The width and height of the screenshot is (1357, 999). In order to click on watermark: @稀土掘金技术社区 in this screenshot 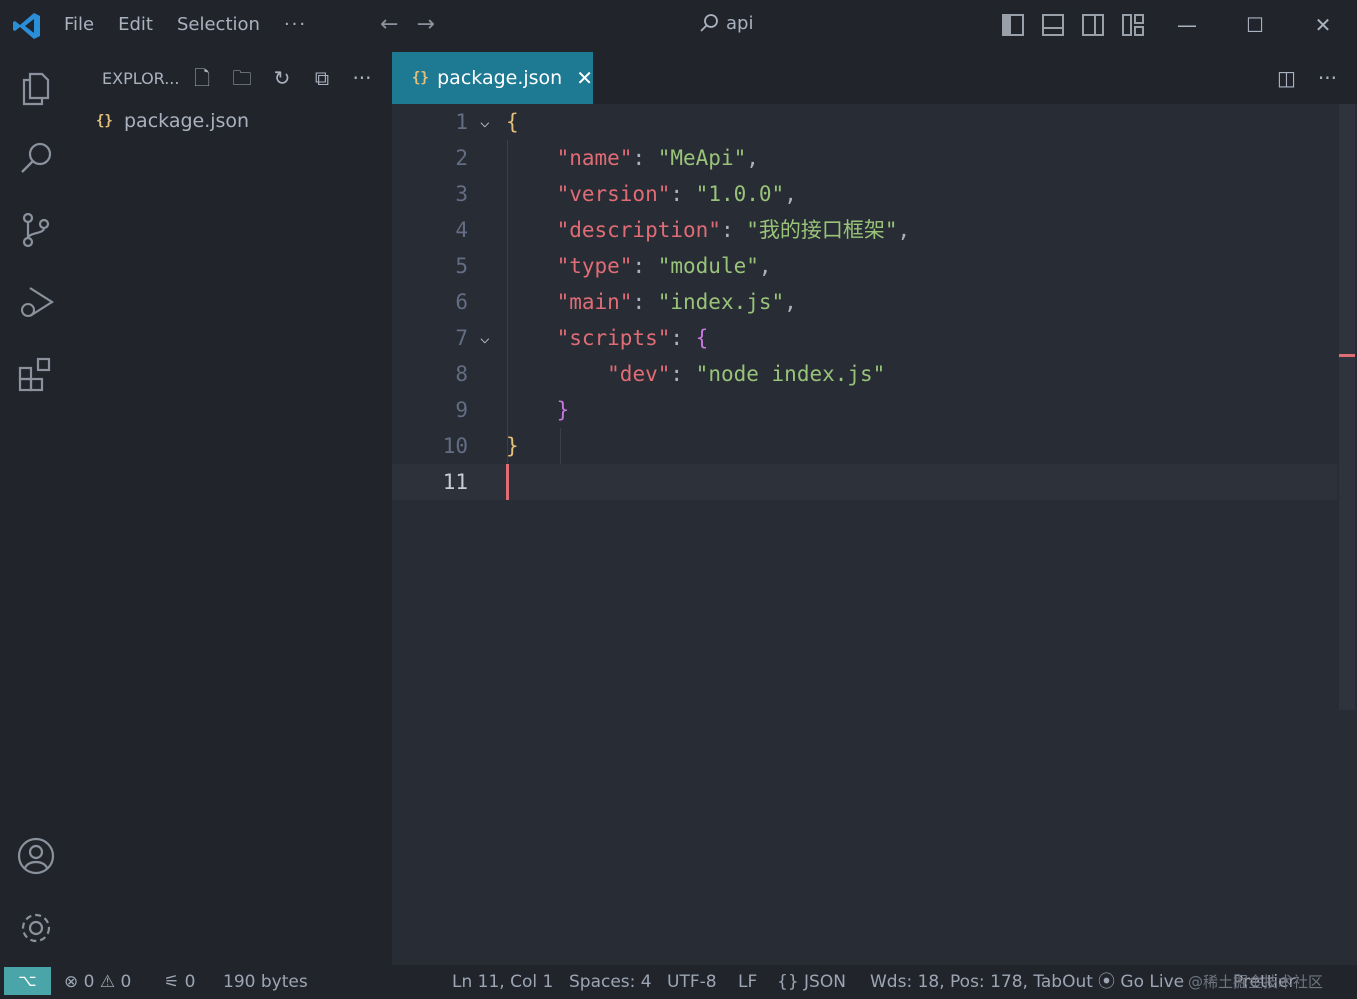, I will do `click(1256, 982)`.